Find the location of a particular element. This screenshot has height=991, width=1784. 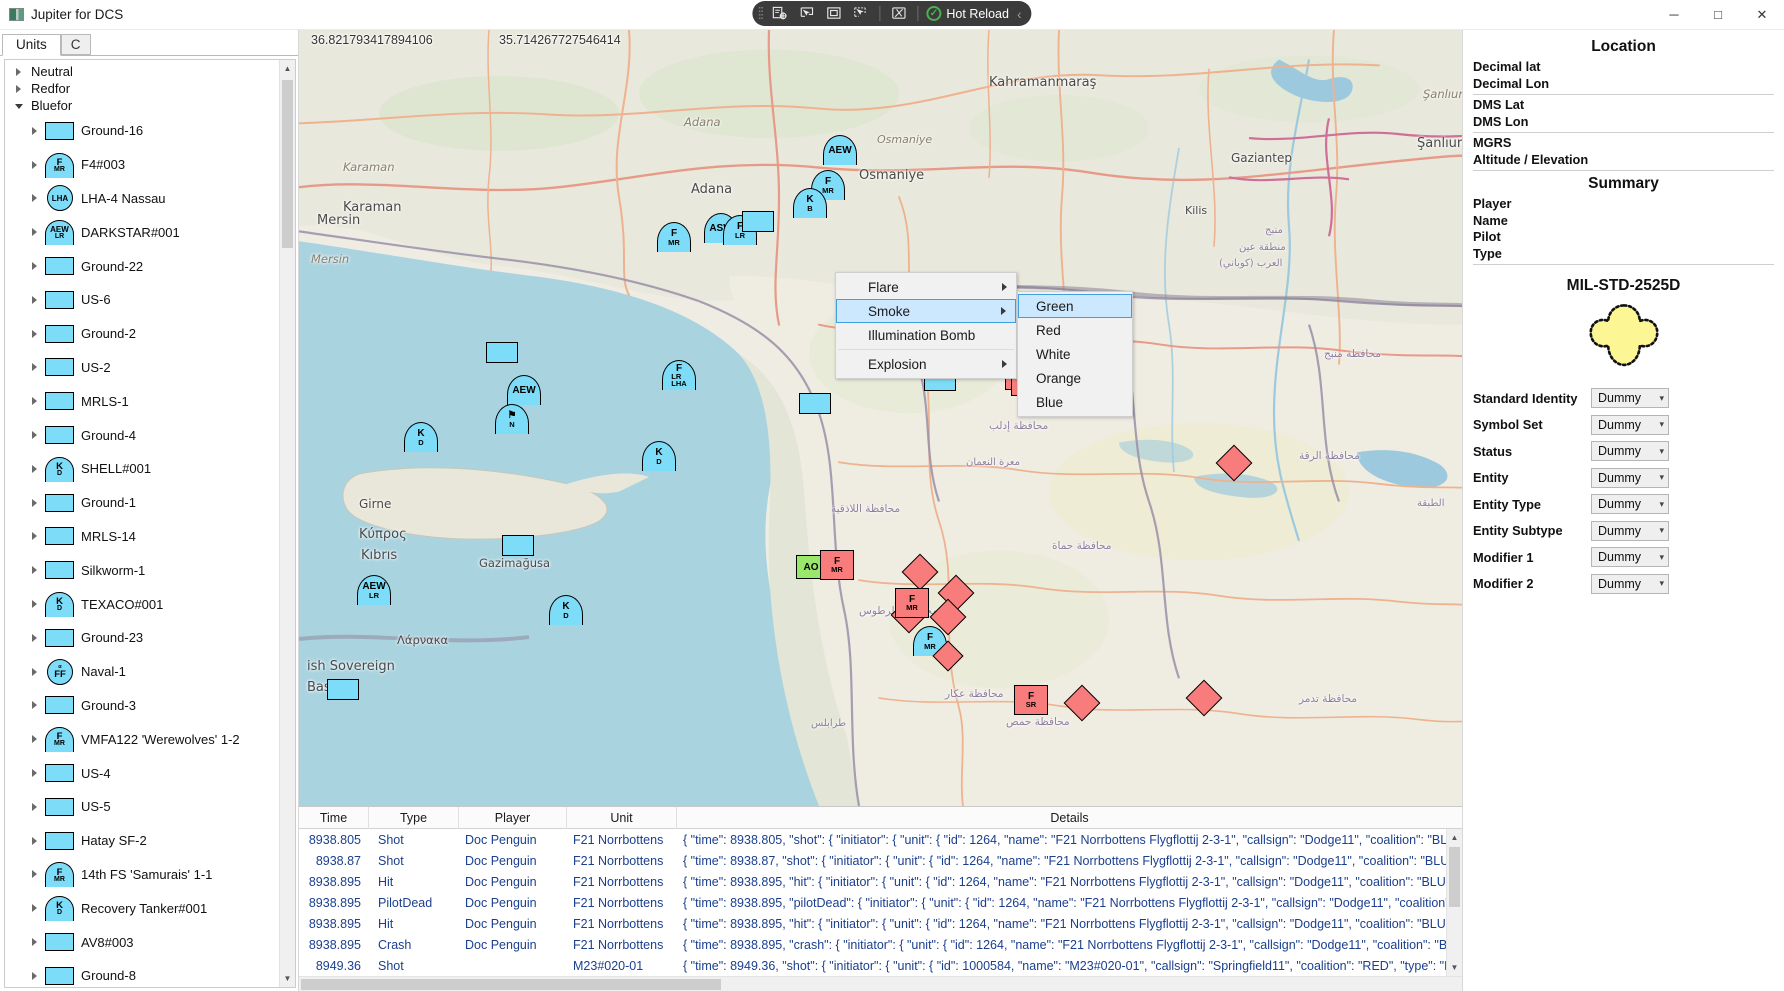

column-header-player: Player is located at coordinates (513, 818).